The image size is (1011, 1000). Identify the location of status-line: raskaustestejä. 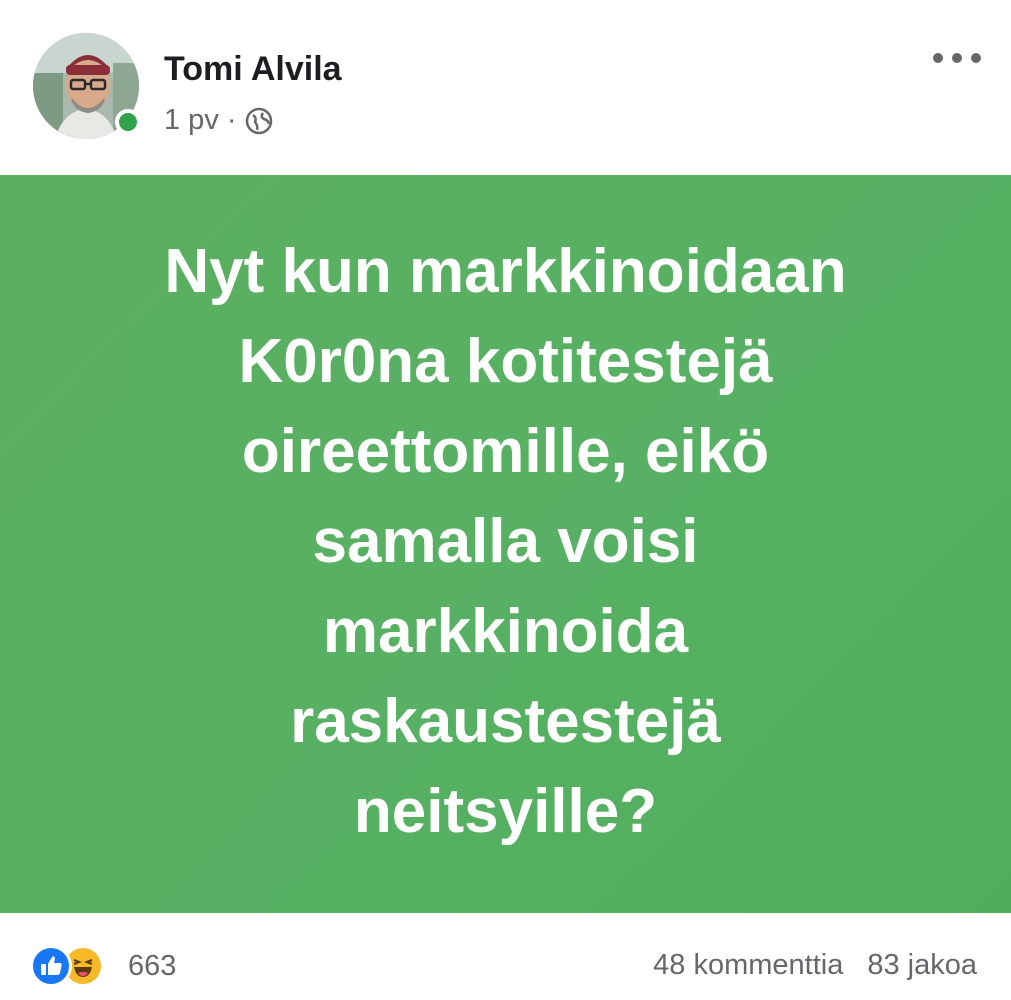
(505, 721).